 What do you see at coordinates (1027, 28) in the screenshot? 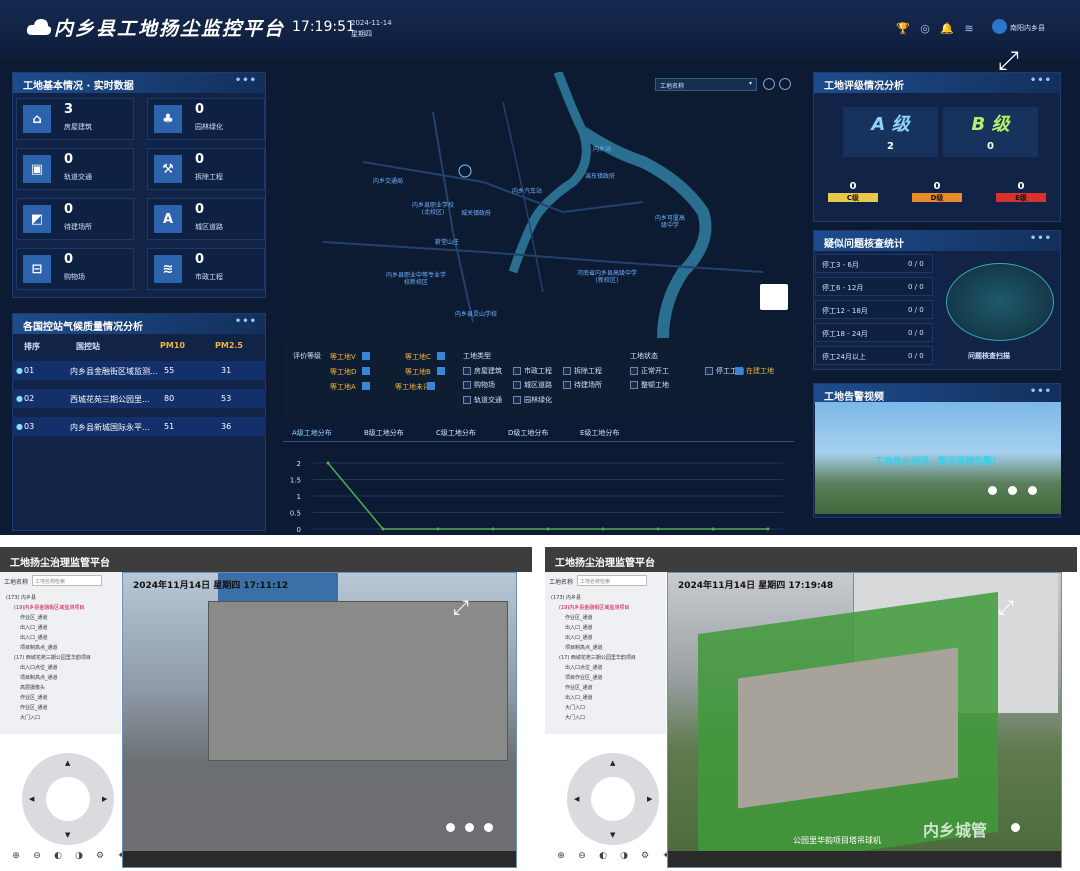
I see `user-name: 南阳内乡县` at bounding box center [1027, 28].